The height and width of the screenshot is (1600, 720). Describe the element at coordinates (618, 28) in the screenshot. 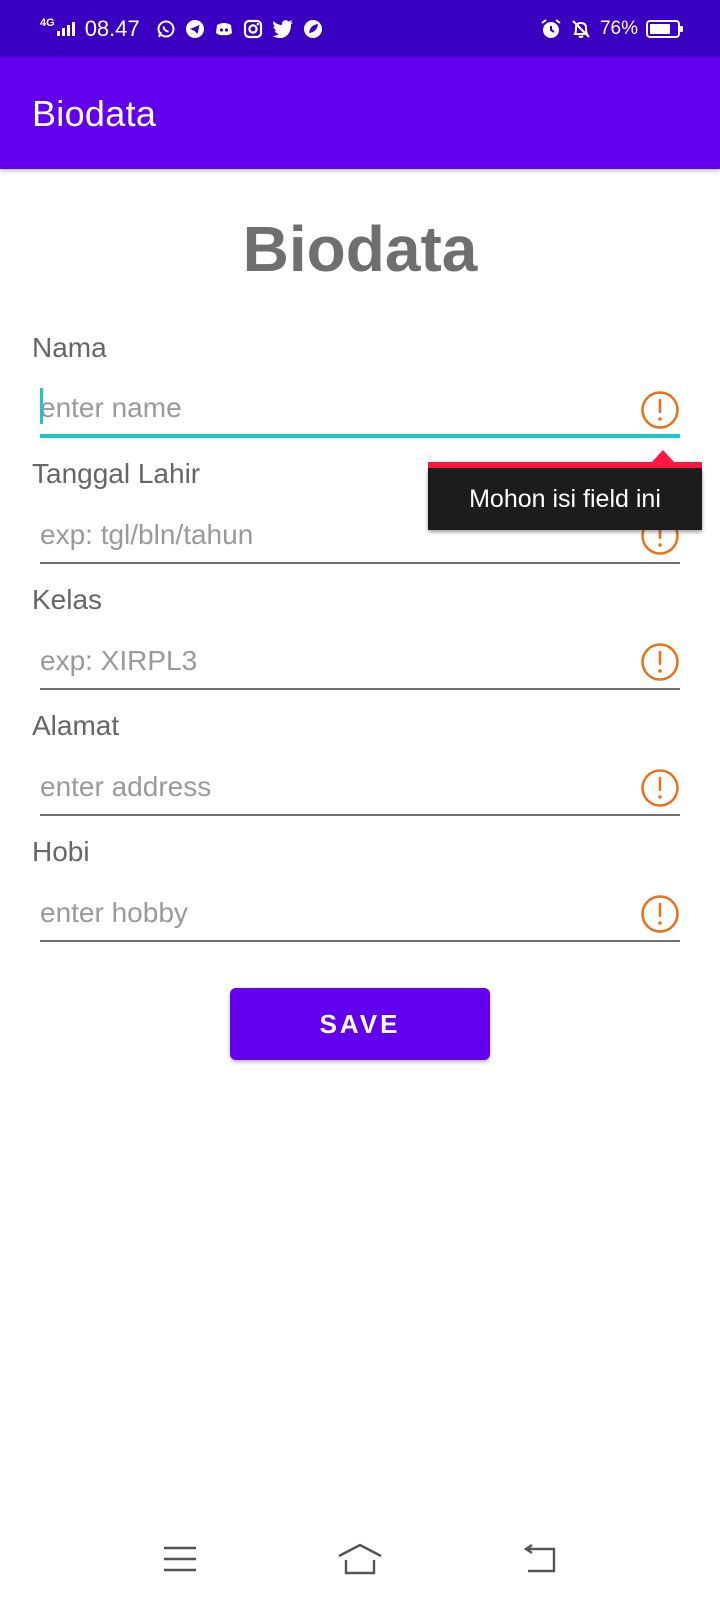

I see `battery-percent: 76%` at that location.